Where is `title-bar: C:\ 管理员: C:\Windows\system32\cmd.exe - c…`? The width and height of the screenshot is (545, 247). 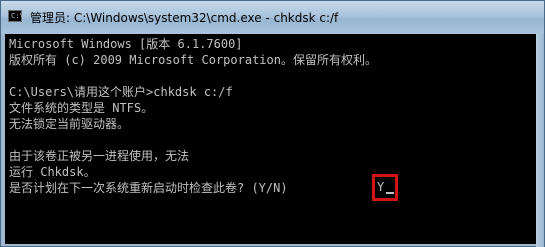 title-bar: C:\ 管理员: C:\Windows\system32\cmd.exe - c… is located at coordinates (272, 17).